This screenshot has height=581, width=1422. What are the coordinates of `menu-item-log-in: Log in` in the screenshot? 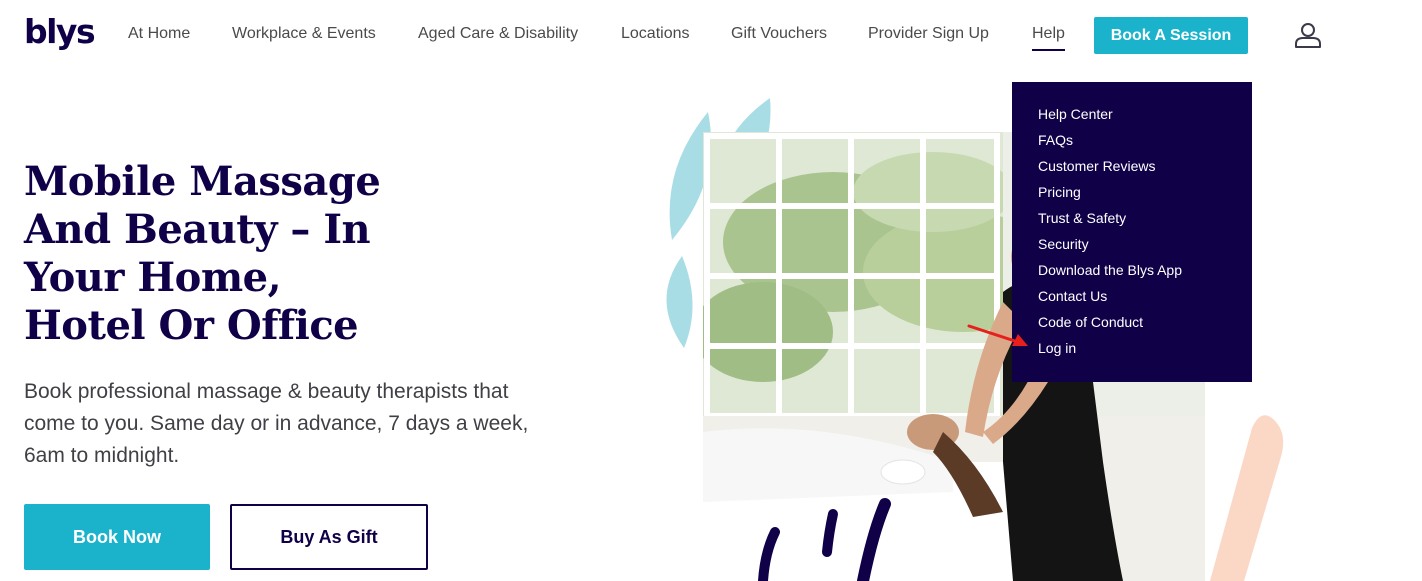 It's located at (1132, 351).